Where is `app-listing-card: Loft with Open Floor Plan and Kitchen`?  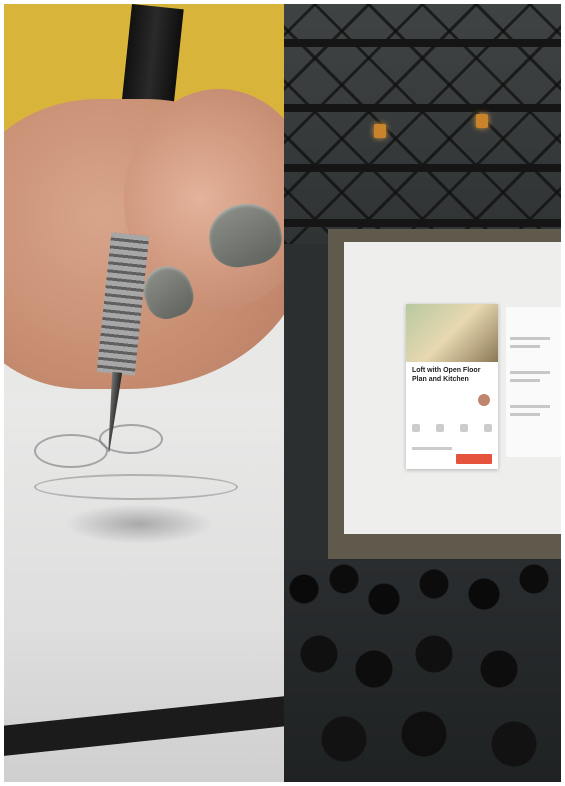 app-listing-card: Loft with Open Floor Plan and Kitchen is located at coordinates (452, 386).